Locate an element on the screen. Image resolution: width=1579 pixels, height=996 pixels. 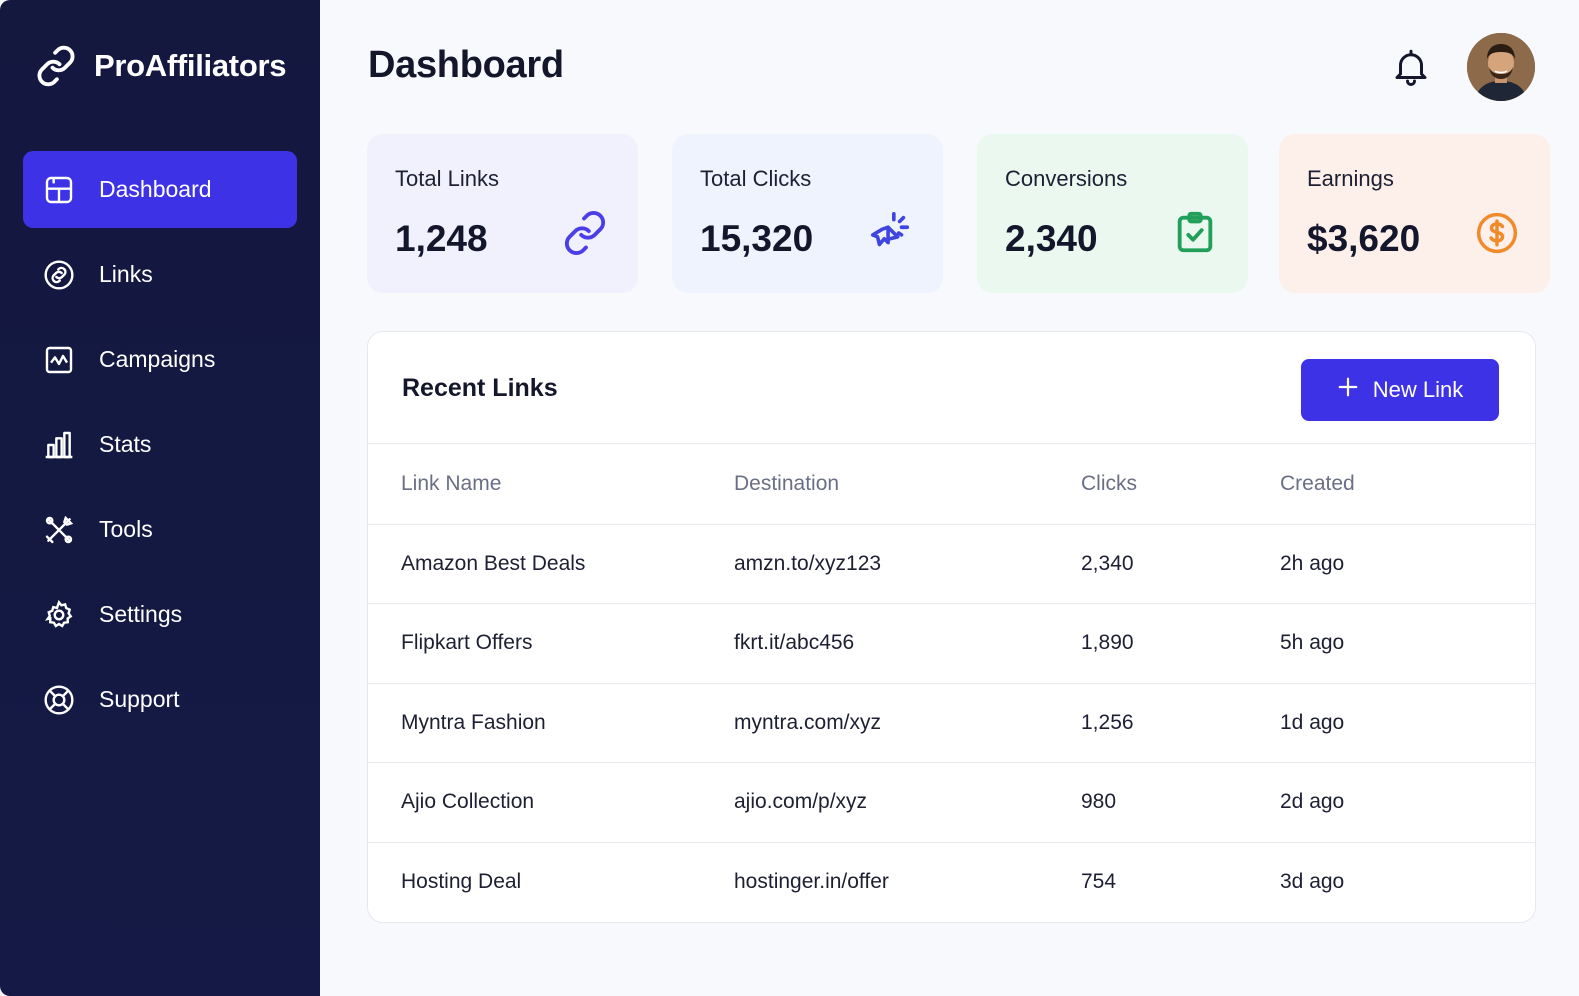
column-header-created: Created is located at coordinates (1391, 484).